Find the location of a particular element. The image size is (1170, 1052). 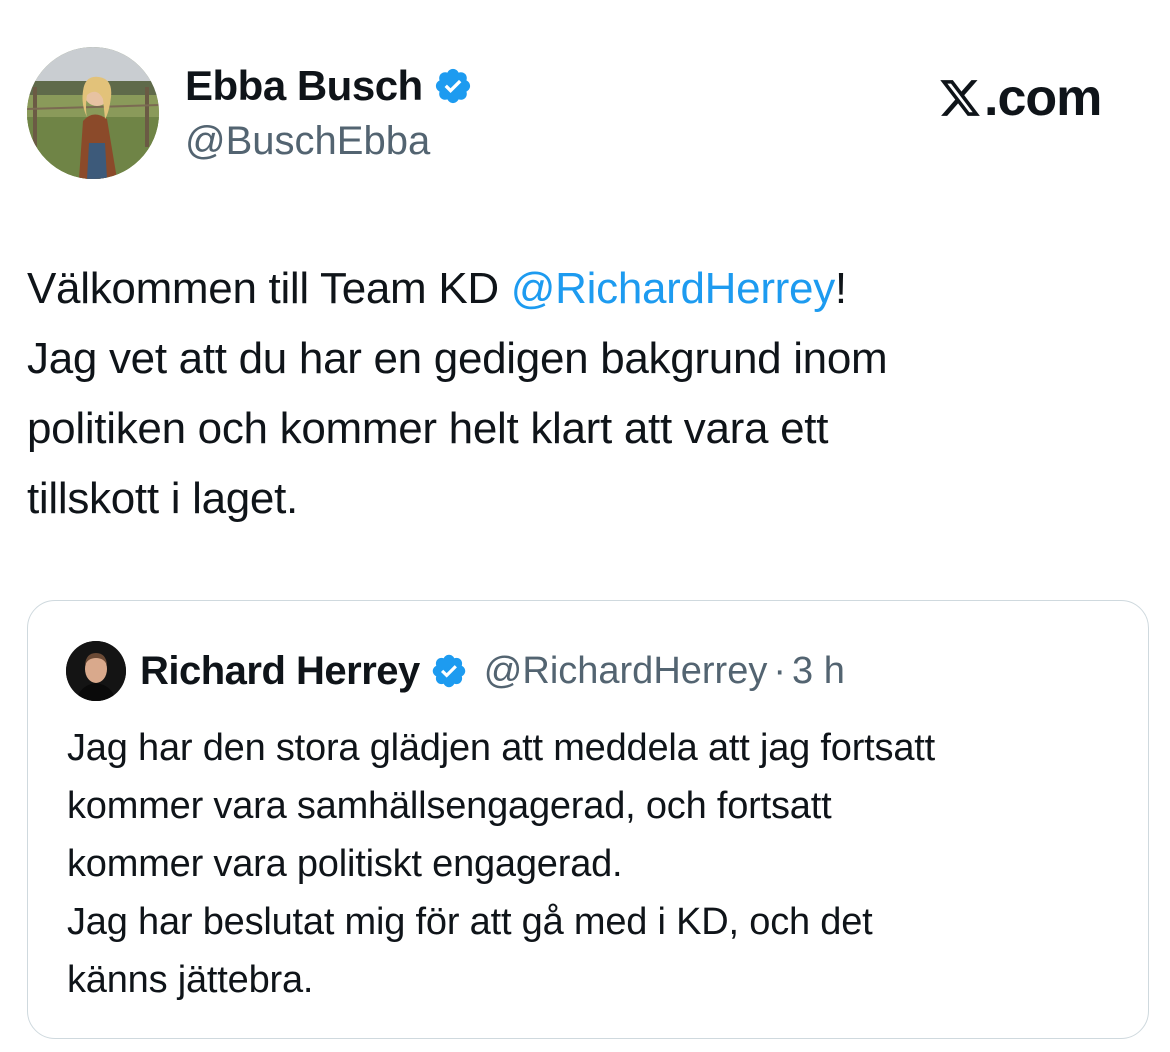

tweet-text-segment: ! is located at coordinates (840, 288).